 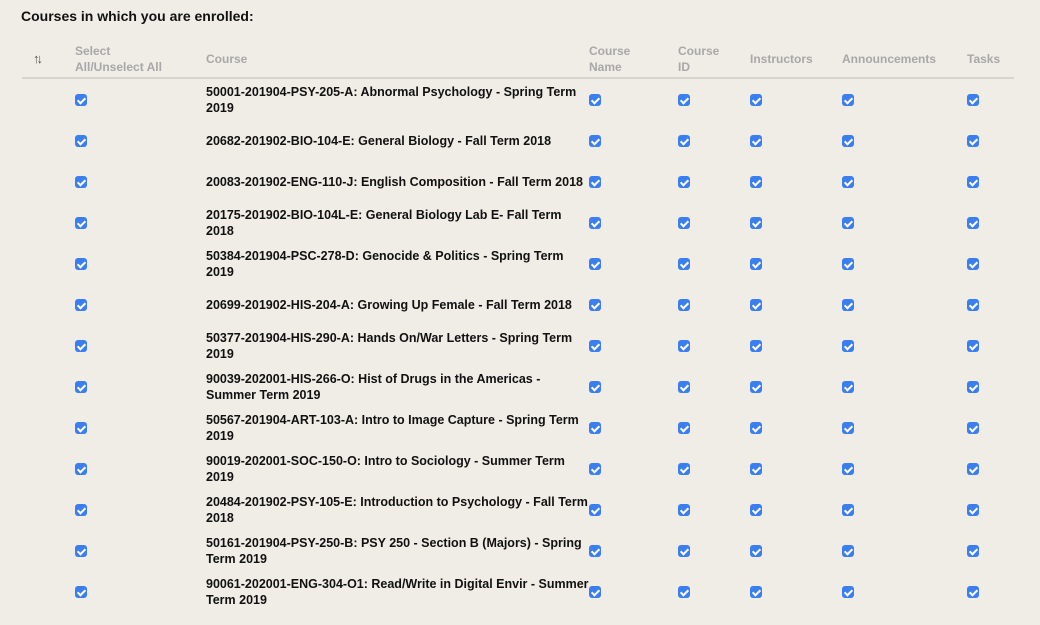 I want to click on select-all-header: Select All/Unselect All, so click(x=140, y=59).